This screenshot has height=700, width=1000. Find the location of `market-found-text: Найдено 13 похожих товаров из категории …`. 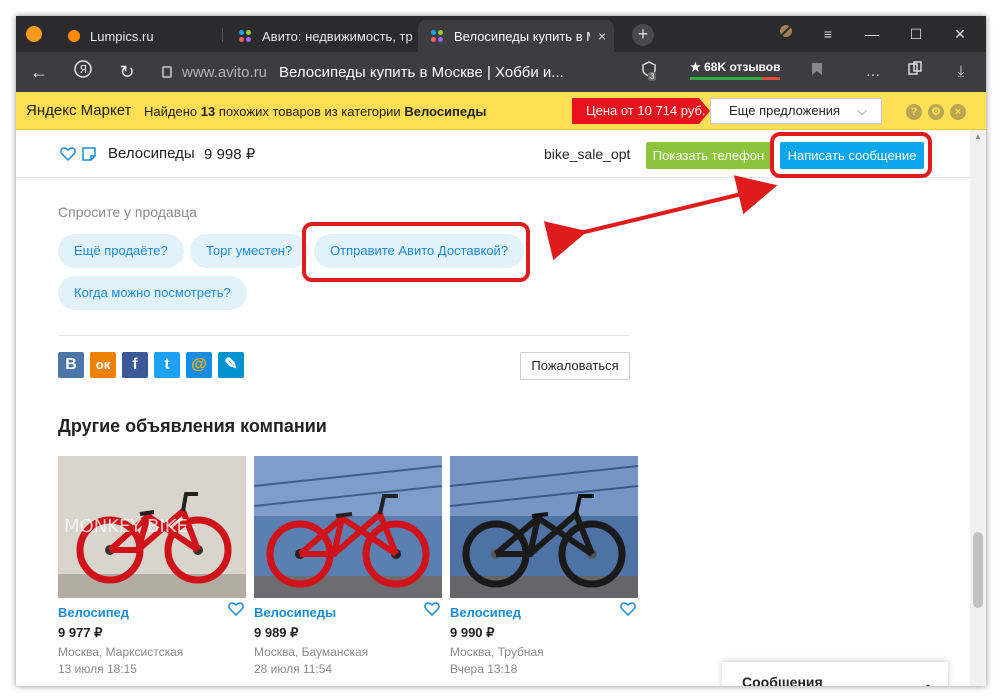

market-found-text: Найдено 13 похожих товаров из категории … is located at coordinates (315, 111).